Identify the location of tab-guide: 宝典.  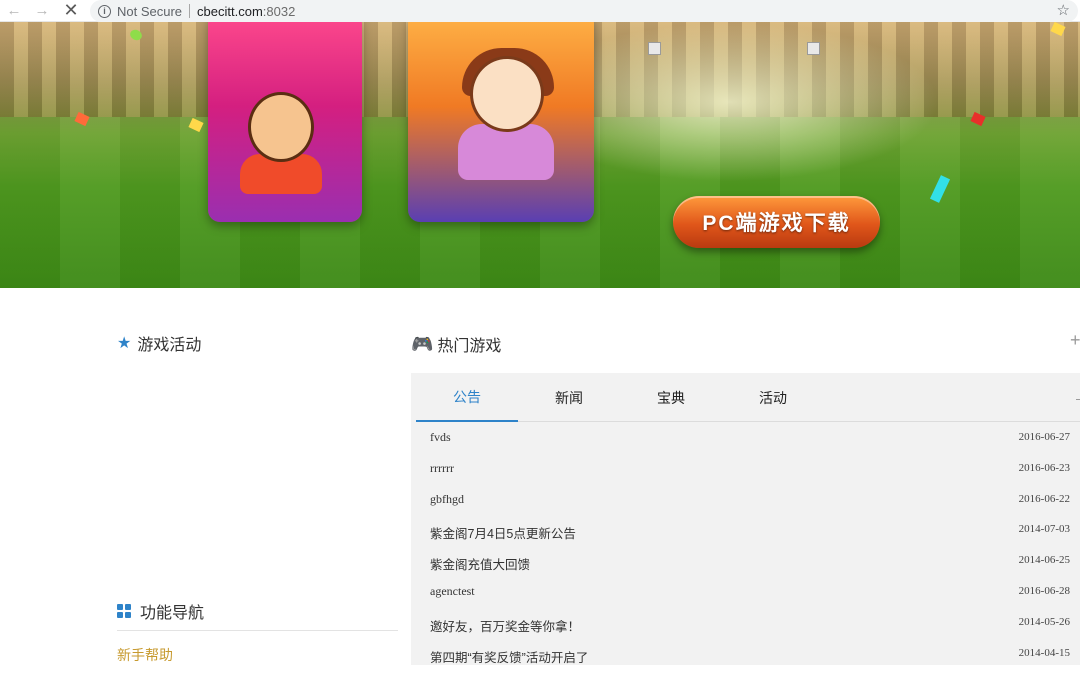
(671, 397).